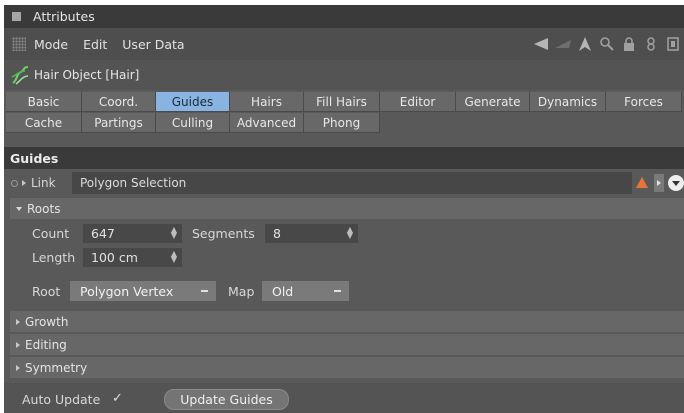 The width and height of the screenshot is (684, 413). What do you see at coordinates (16, 16) in the screenshot?
I see `panel-icon` at bounding box center [16, 16].